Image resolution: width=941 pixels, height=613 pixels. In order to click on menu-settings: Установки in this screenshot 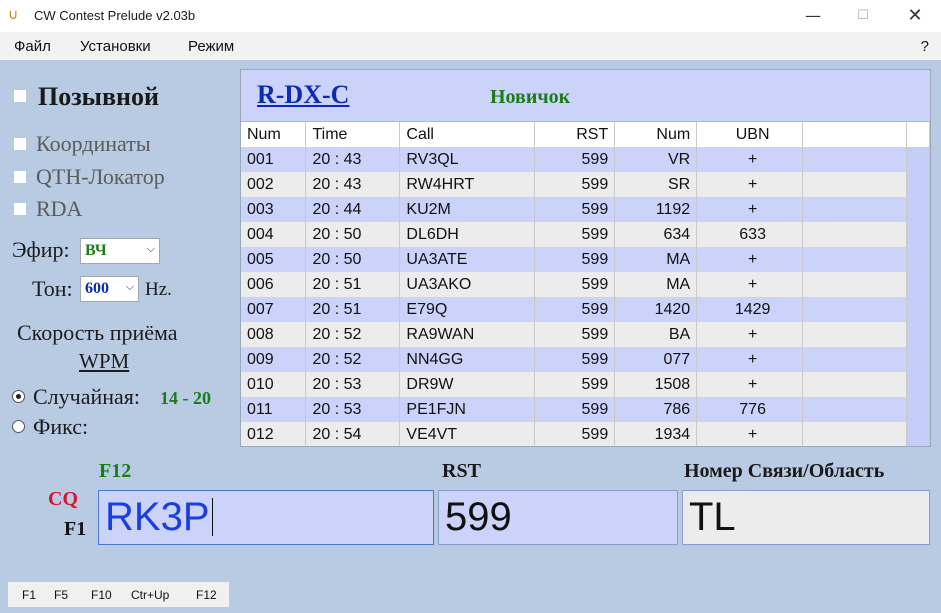, I will do `click(115, 46)`.